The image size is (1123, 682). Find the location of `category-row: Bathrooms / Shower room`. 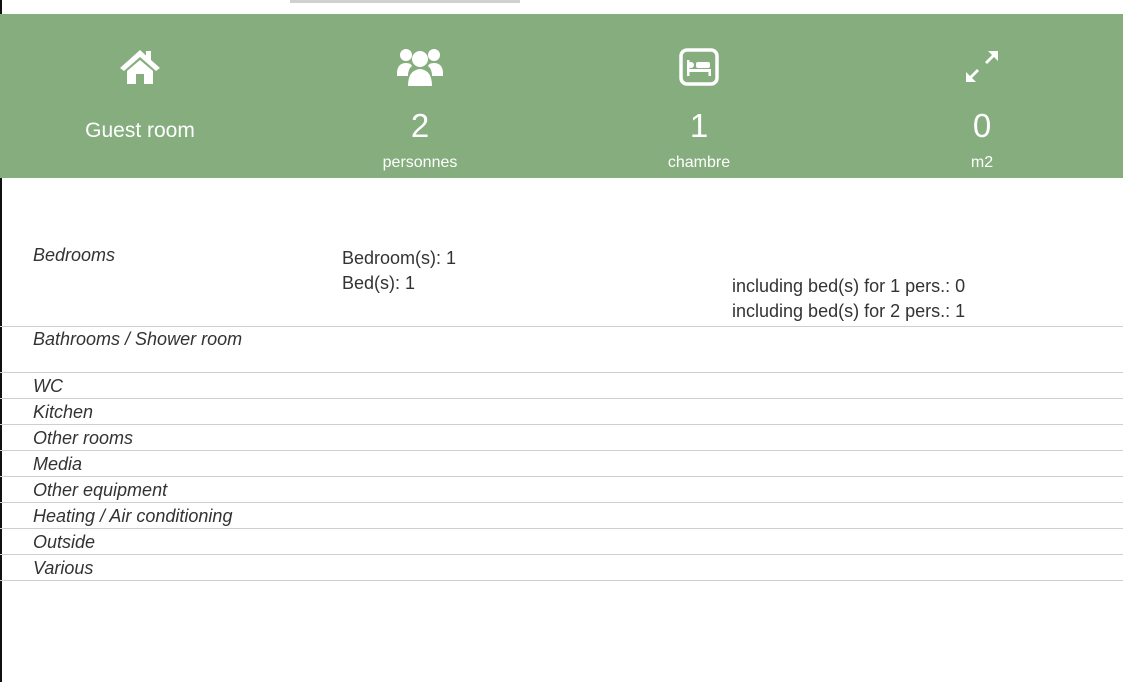

category-row: Bathrooms / Shower room is located at coordinates (561, 350).